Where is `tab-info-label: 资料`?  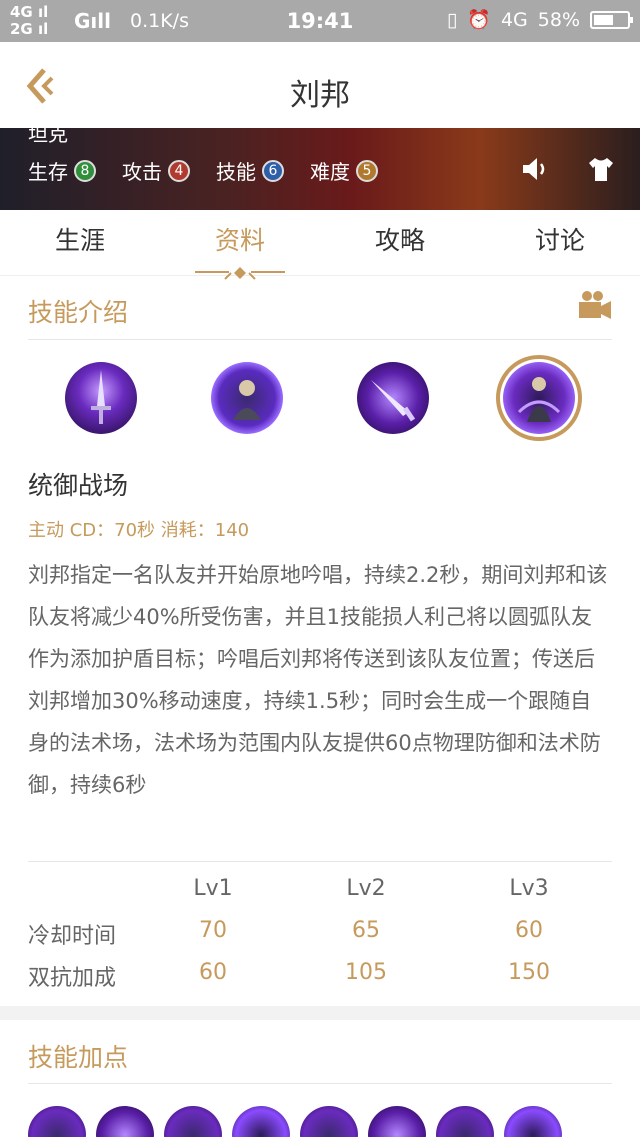
tab-info-label: 资料 is located at coordinates (239, 240).